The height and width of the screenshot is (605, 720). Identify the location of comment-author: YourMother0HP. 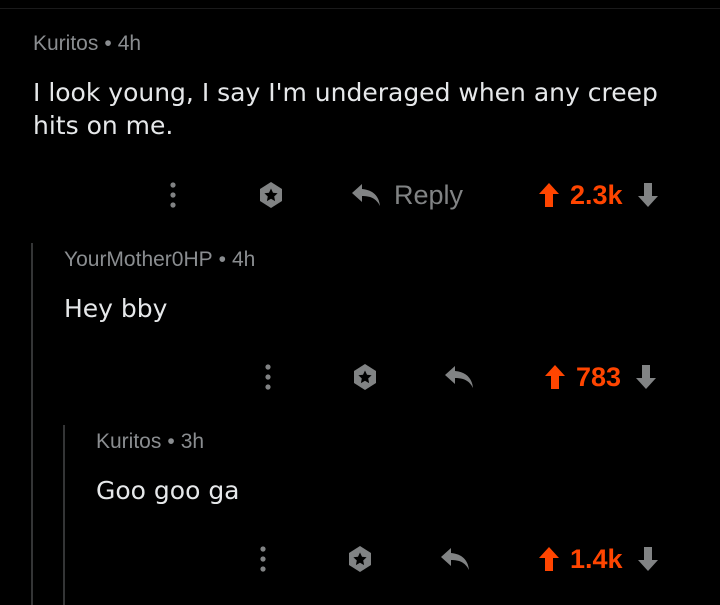
(138, 259).